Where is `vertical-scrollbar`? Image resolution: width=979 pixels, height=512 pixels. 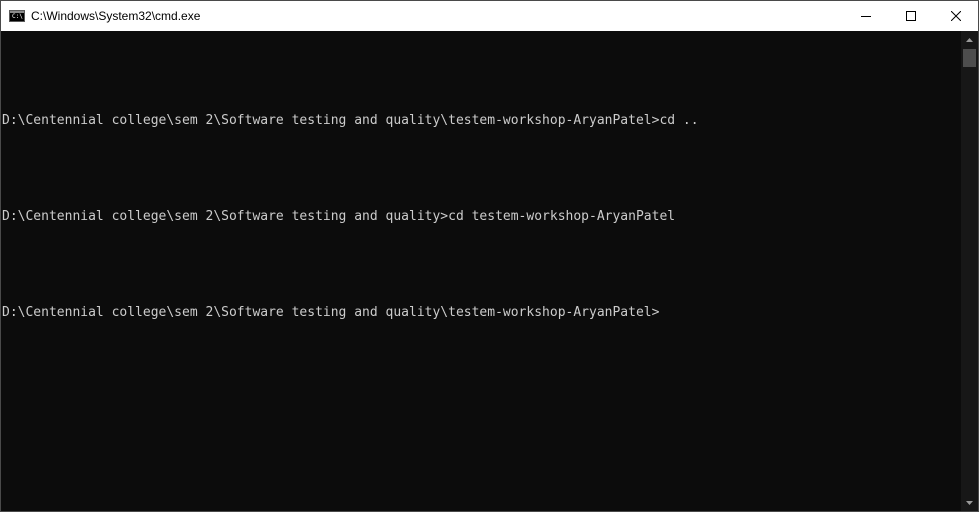
vertical-scrollbar is located at coordinates (969, 271).